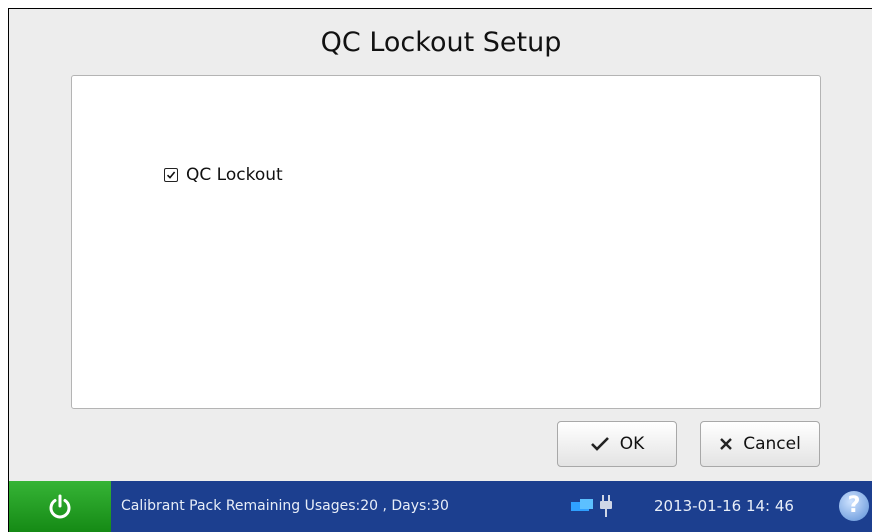 Image resolution: width=872 pixels, height=532 pixels. I want to click on ok-label: OK, so click(632, 444).